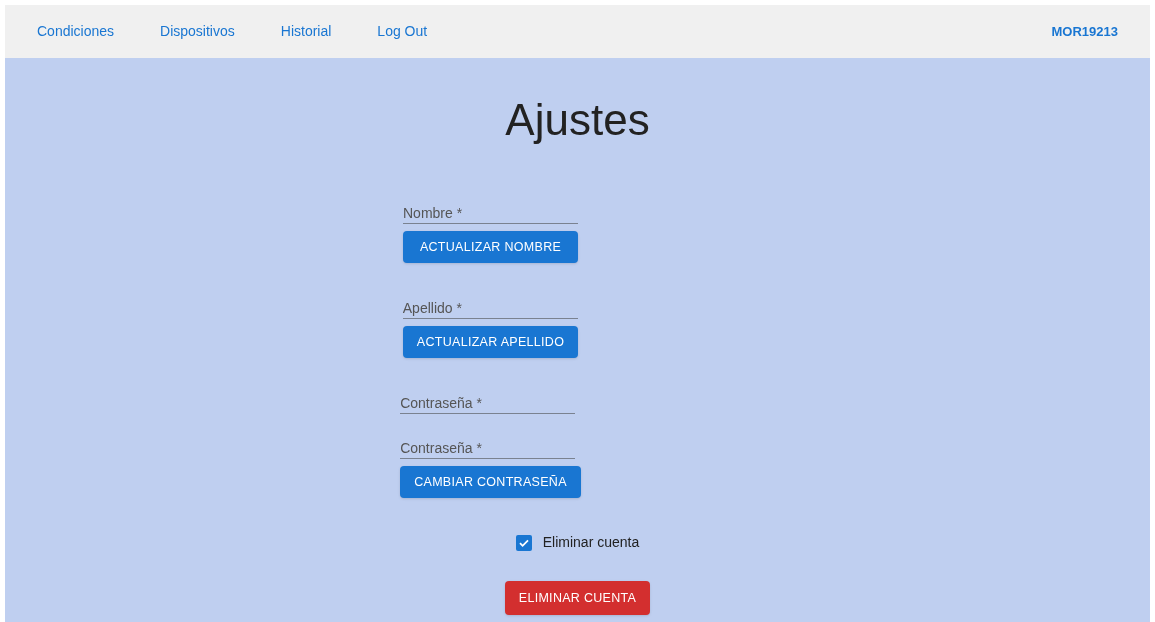 The width and height of the screenshot is (1155, 622). Describe the element at coordinates (197, 31) in the screenshot. I see `nav-link: Dispositivos` at that location.